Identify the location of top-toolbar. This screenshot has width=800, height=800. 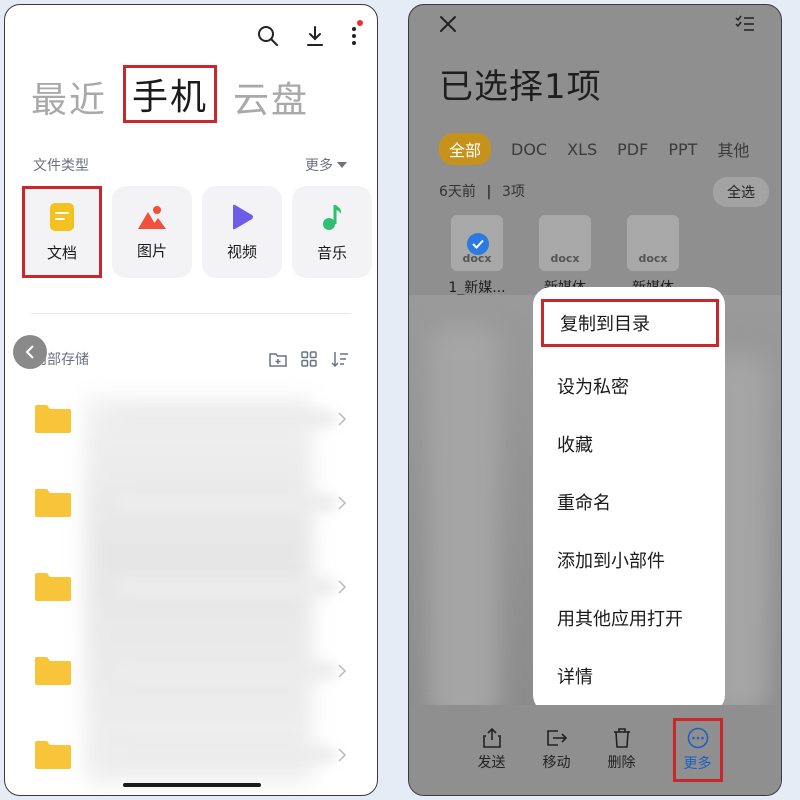
(310, 33).